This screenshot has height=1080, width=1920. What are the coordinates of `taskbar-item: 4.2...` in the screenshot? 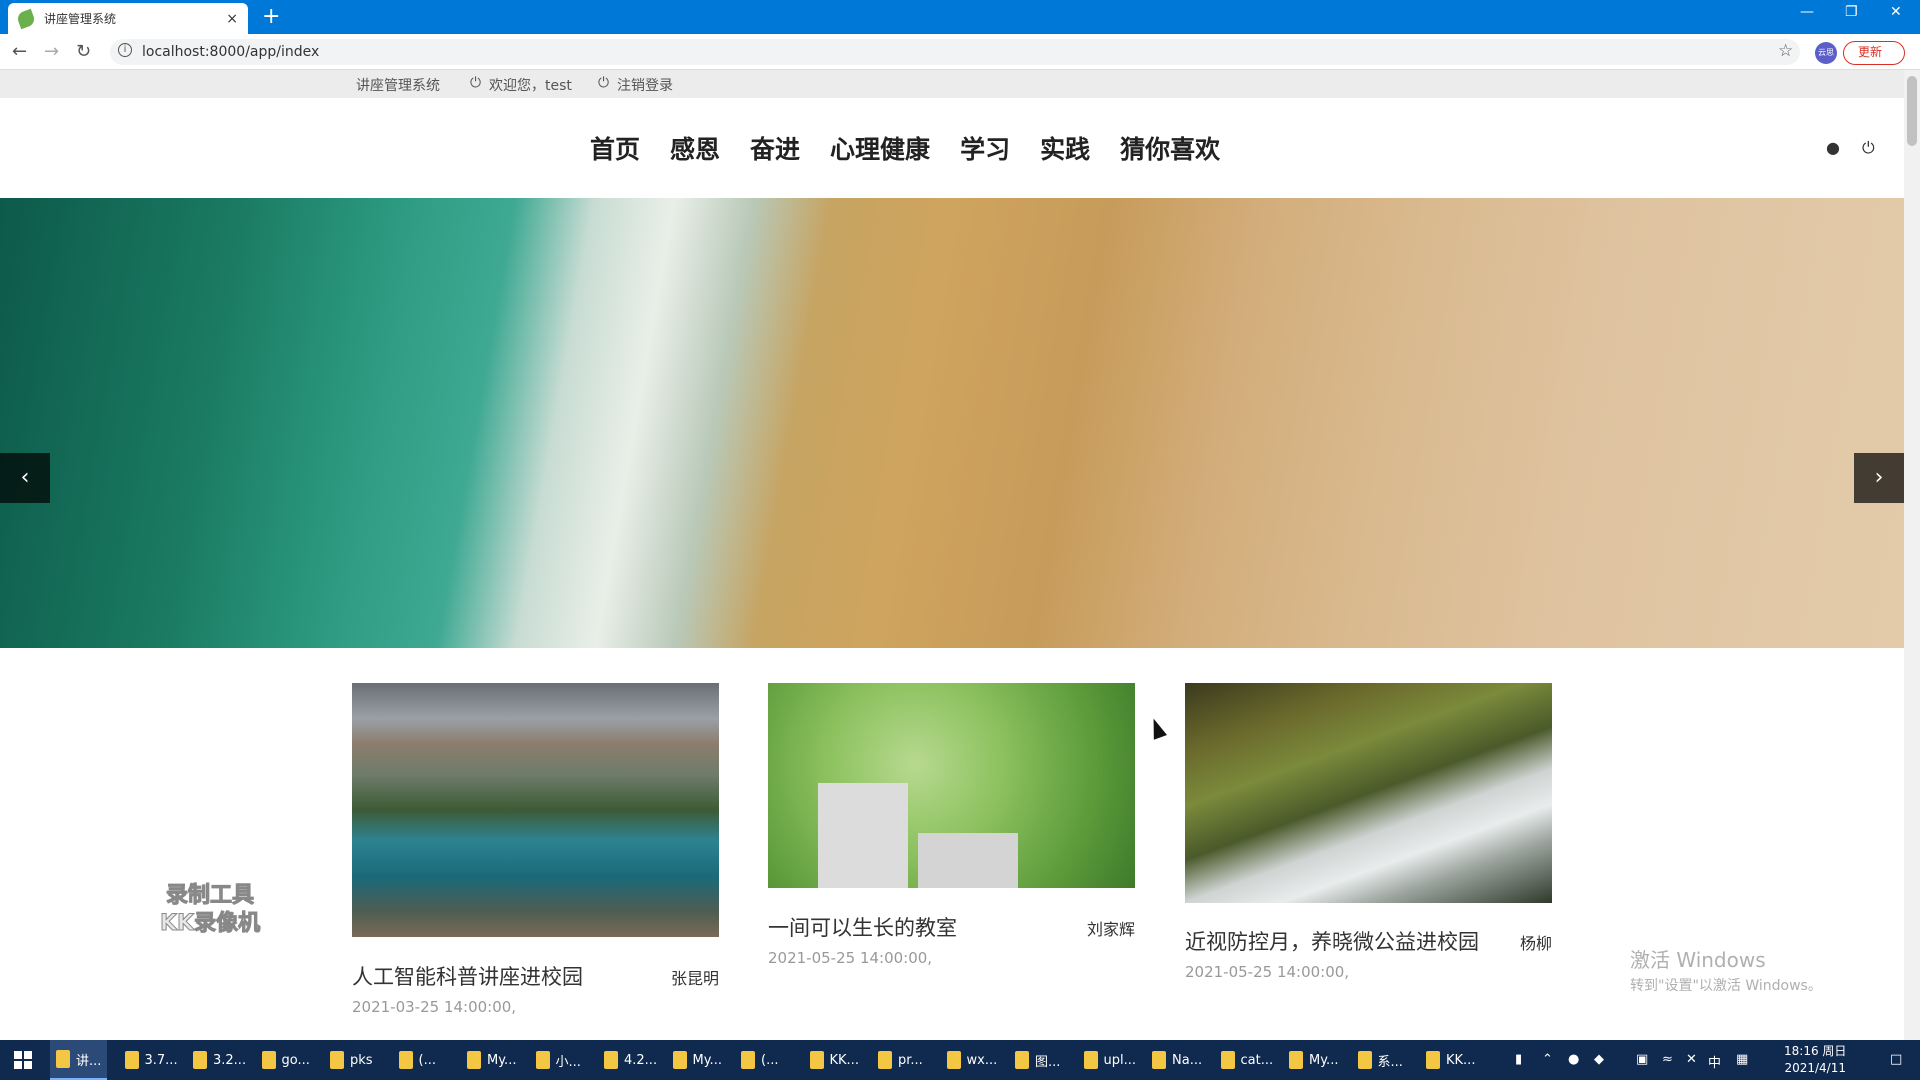 It's located at (630, 1060).